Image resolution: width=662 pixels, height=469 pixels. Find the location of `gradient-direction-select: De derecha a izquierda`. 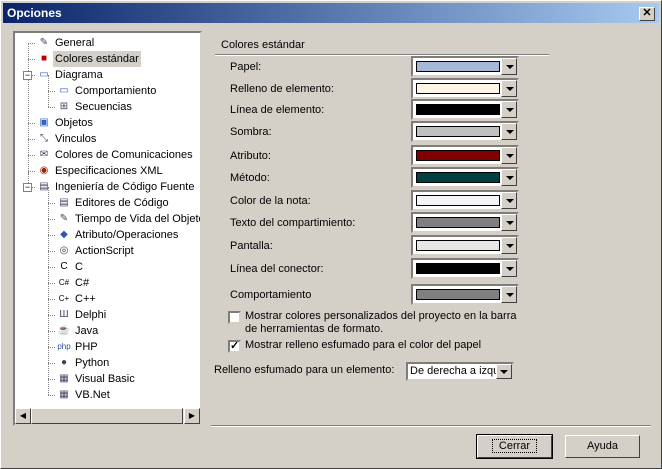

gradient-direction-select: De derecha a izquierda is located at coordinates (460, 371).